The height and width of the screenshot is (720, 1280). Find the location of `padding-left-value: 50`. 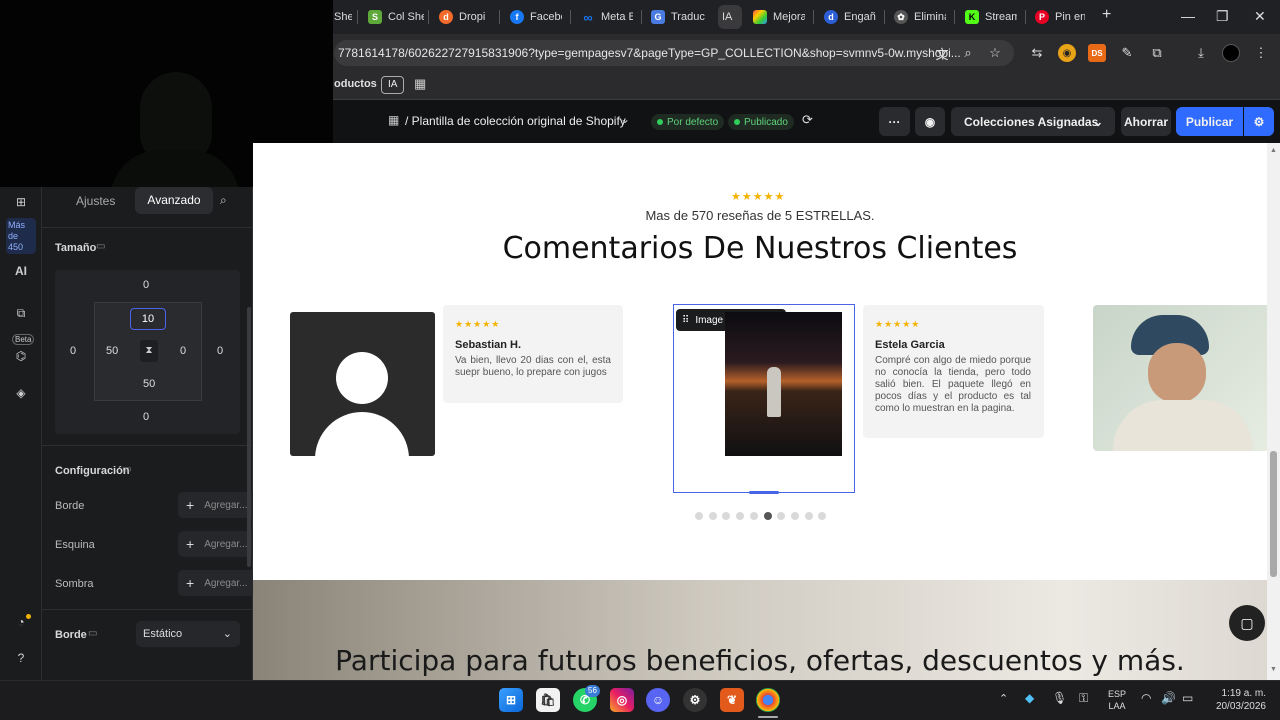

padding-left-value: 50 is located at coordinates (112, 351).